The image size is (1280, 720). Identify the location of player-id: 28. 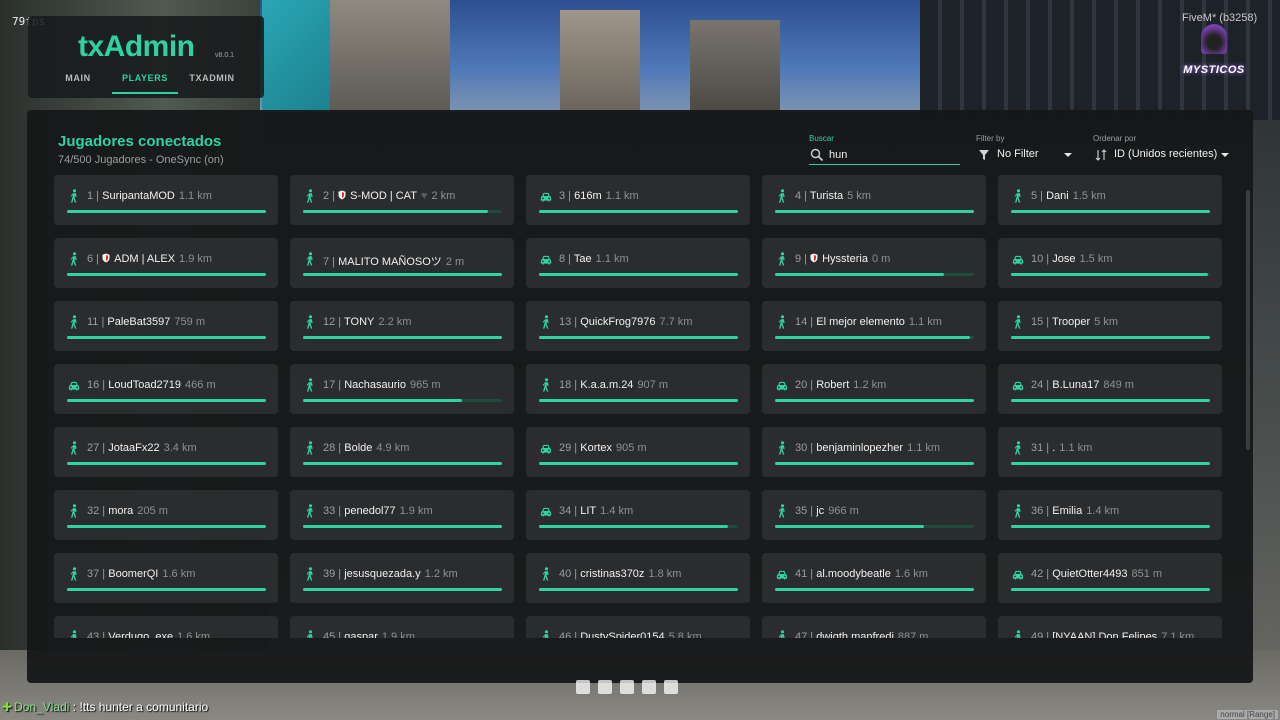
(329, 448).